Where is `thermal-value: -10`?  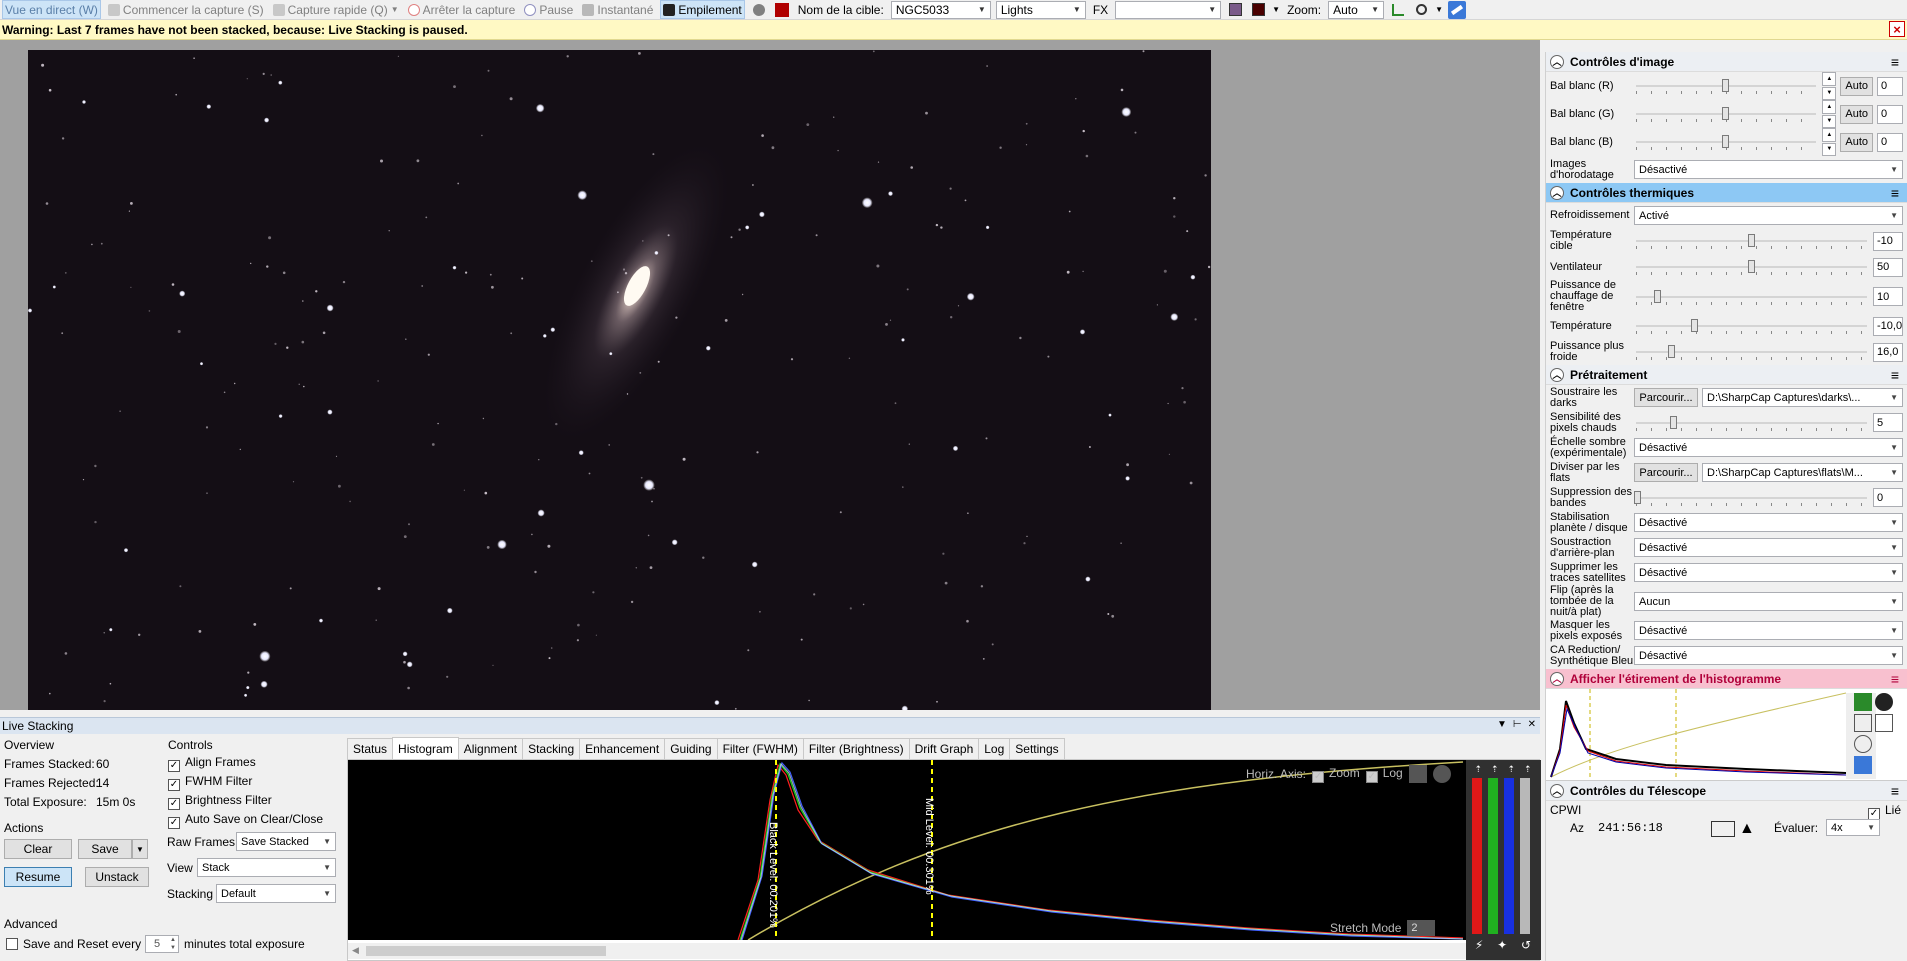
thermal-value: -10 is located at coordinates (1888, 241).